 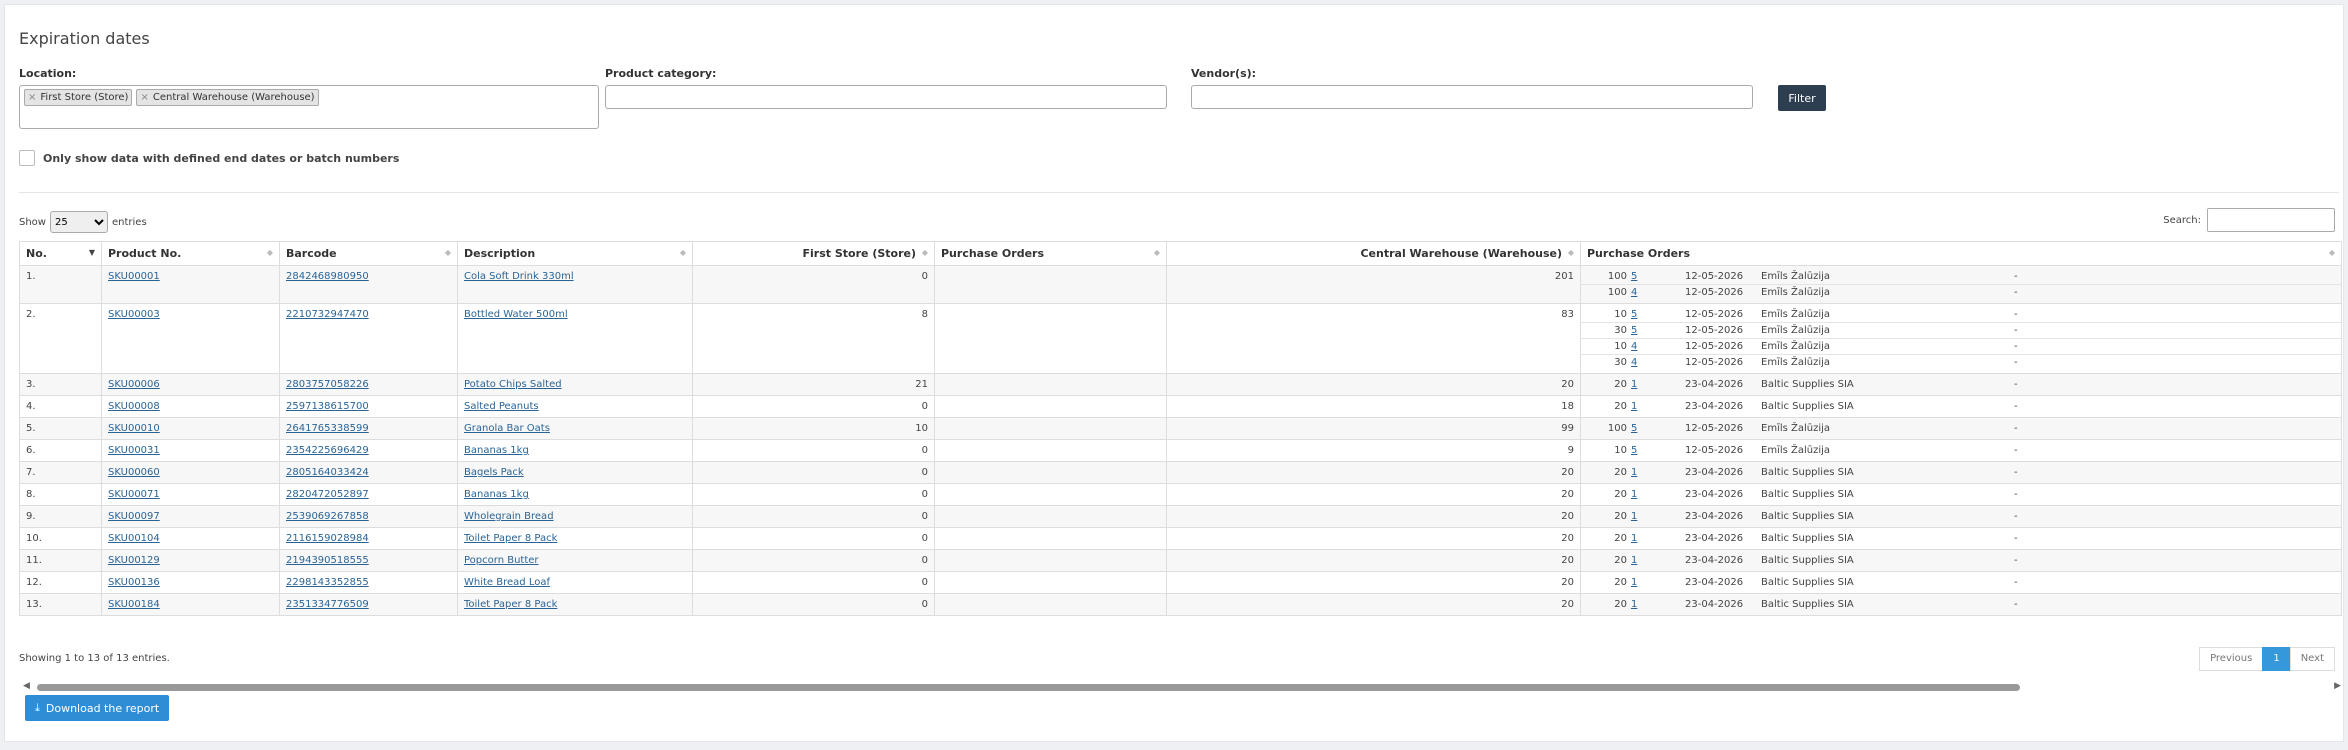 I want to click on description-link: Cola Soft Drink 330ml, so click(x=519, y=276).